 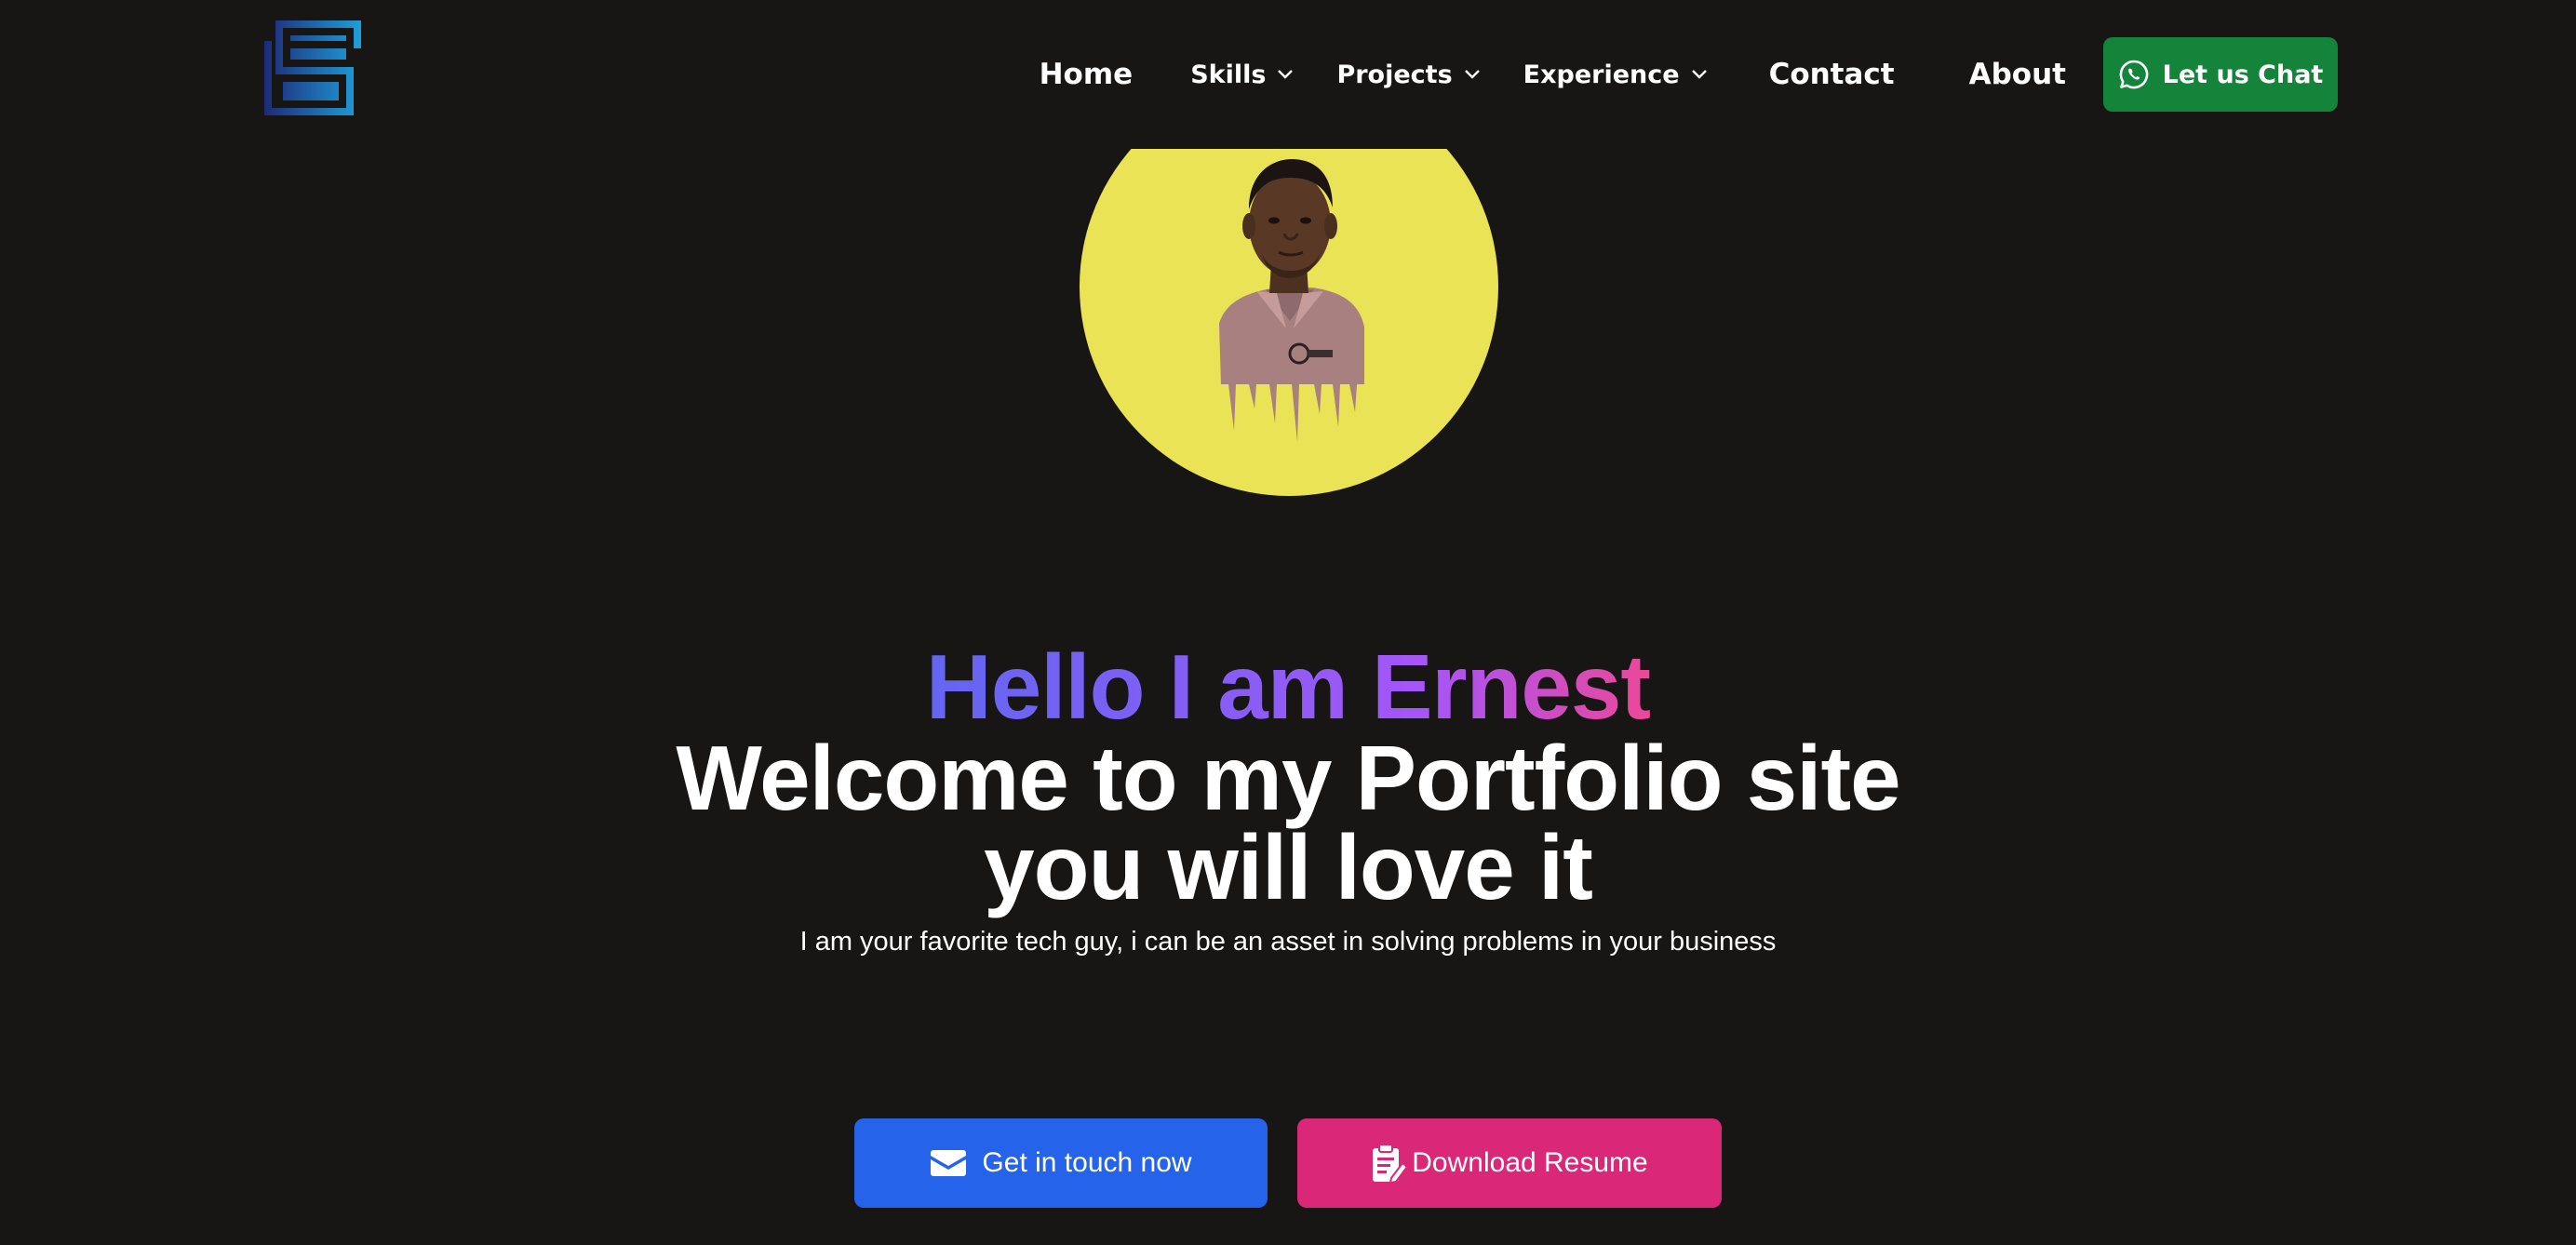 What do you see at coordinates (2243, 74) in the screenshot?
I see `let-us-chat-label: Let us Chat` at bounding box center [2243, 74].